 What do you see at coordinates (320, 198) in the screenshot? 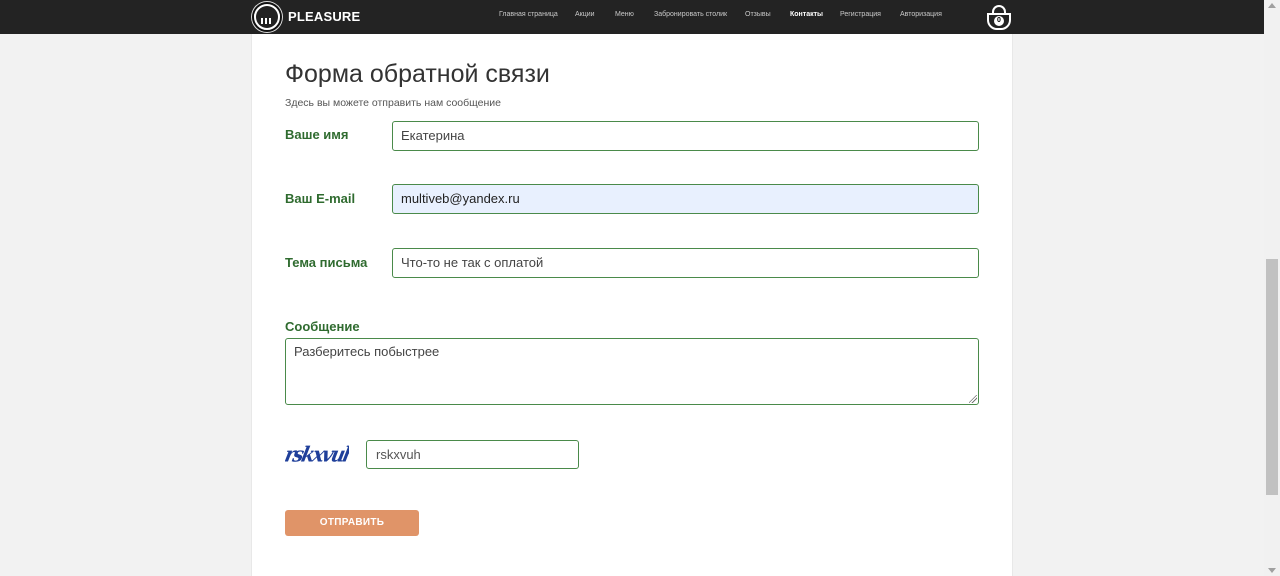
I see `email-label: Ваш E-mail` at bounding box center [320, 198].